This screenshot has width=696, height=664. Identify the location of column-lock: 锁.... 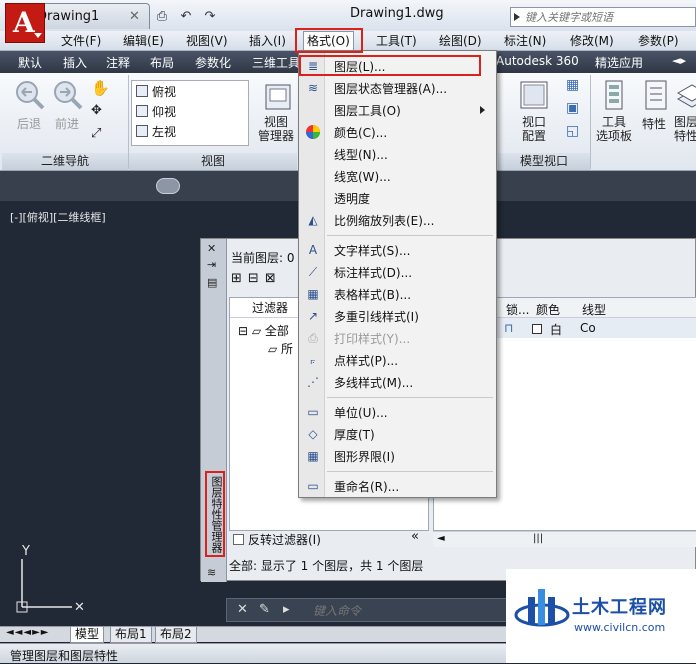
(517, 309).